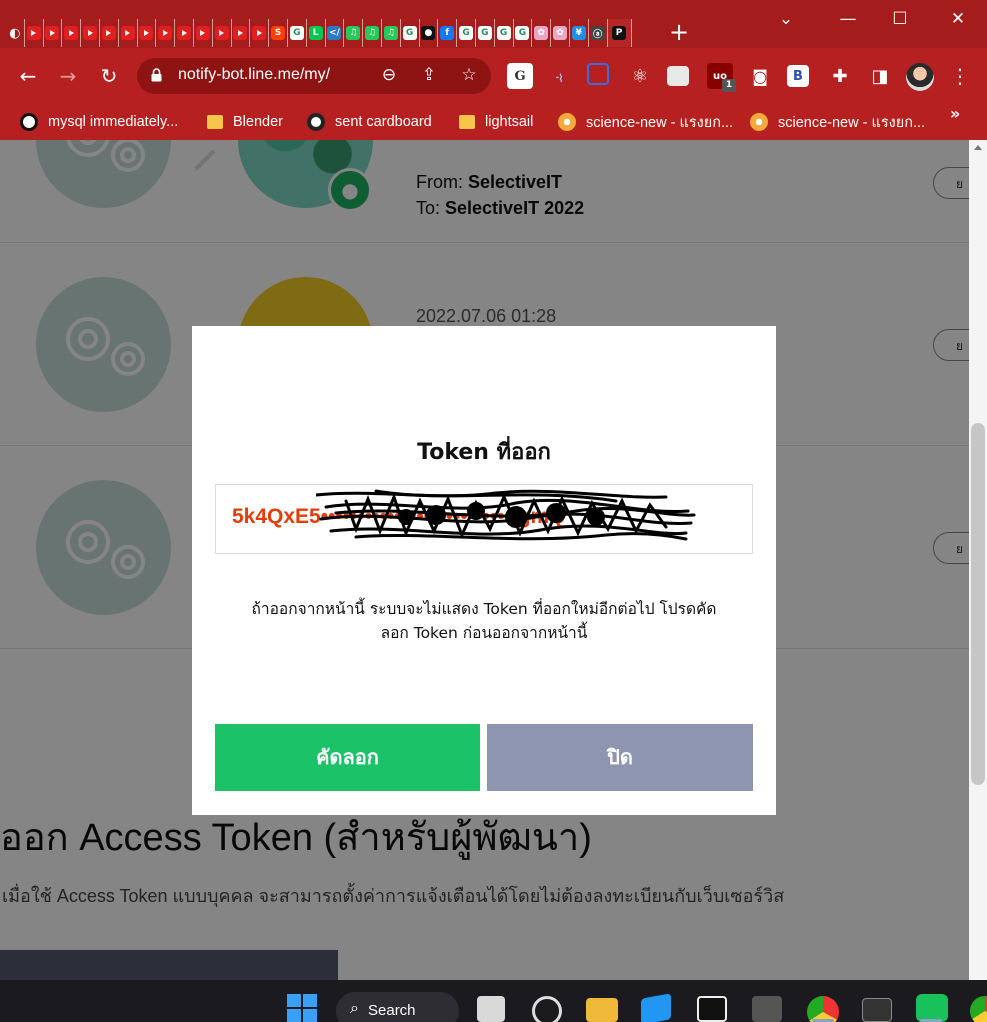  Describe the element at coordinates (560, 76) in the screenshot. I see `wave-extension-icon: ᠊⌇` at that location.